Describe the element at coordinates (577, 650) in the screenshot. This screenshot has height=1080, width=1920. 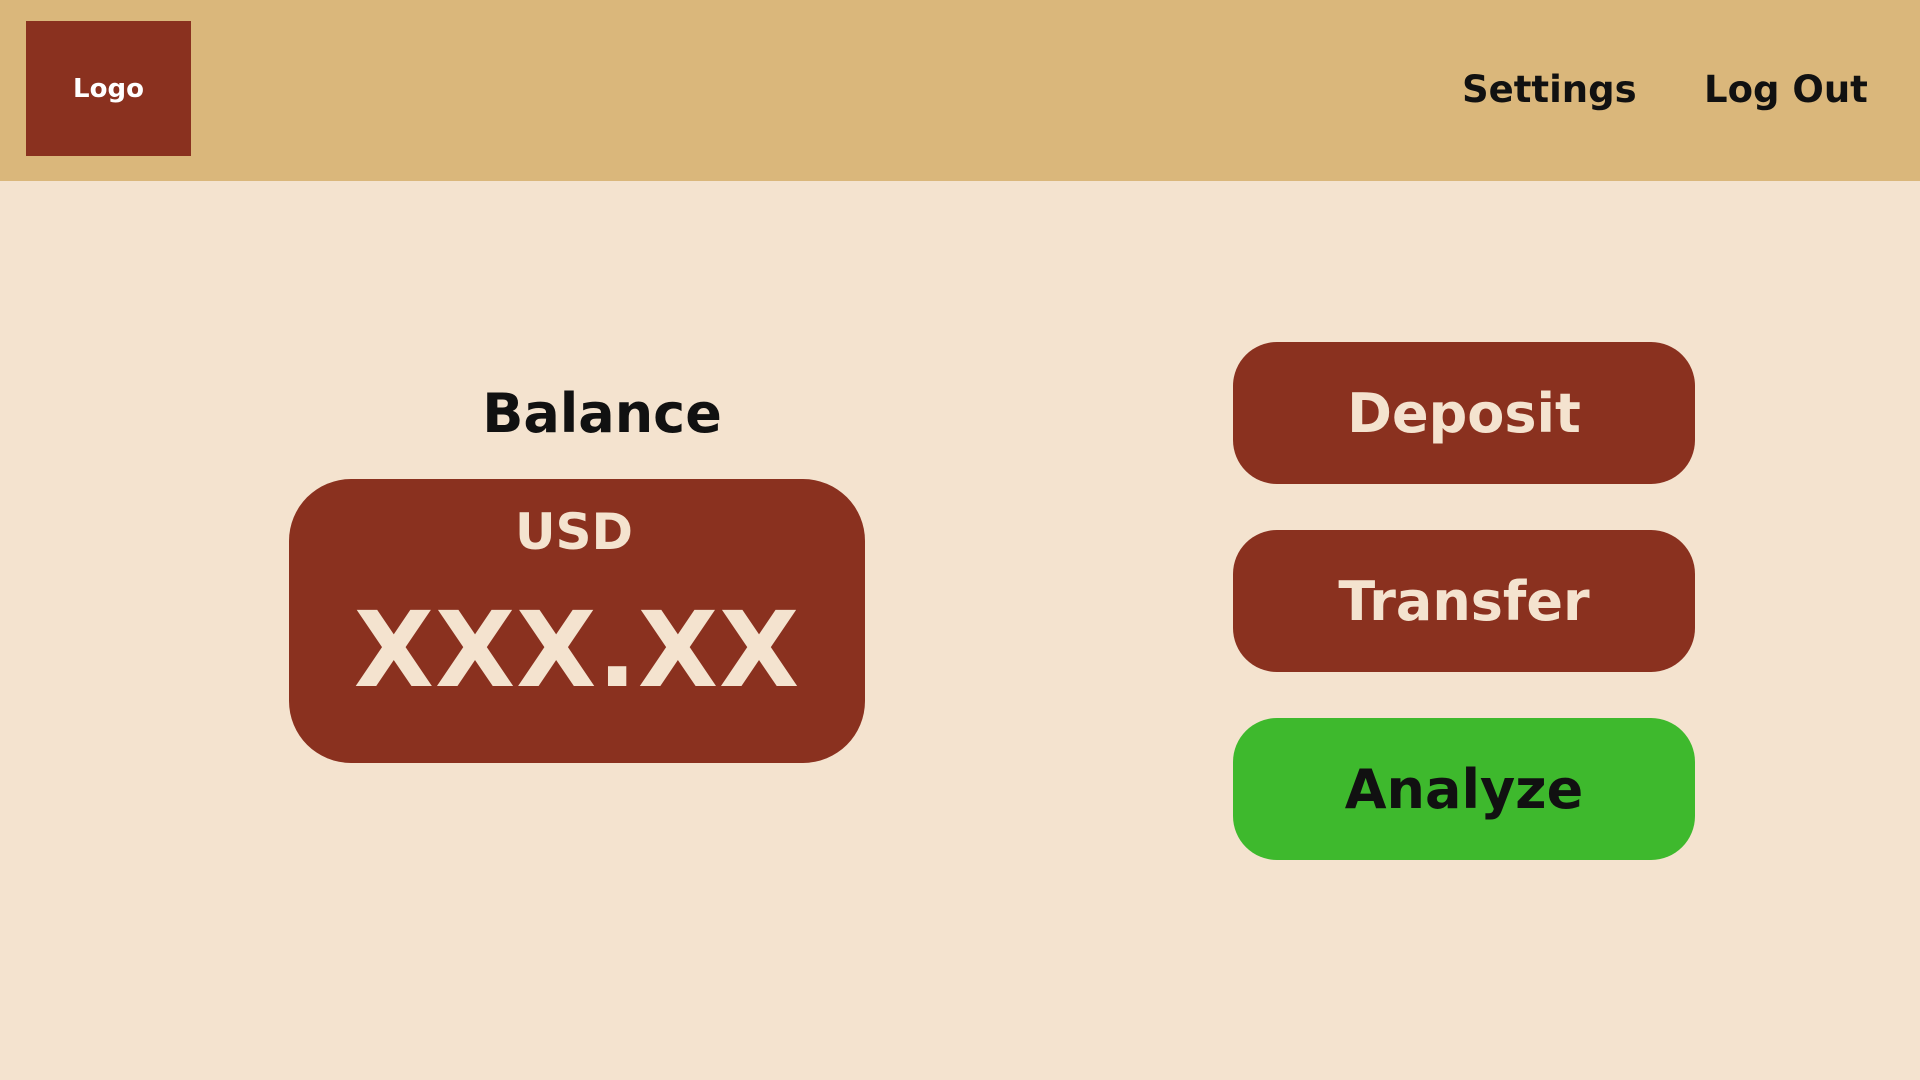
I see `balance-amount: XXX.XX` at that location.